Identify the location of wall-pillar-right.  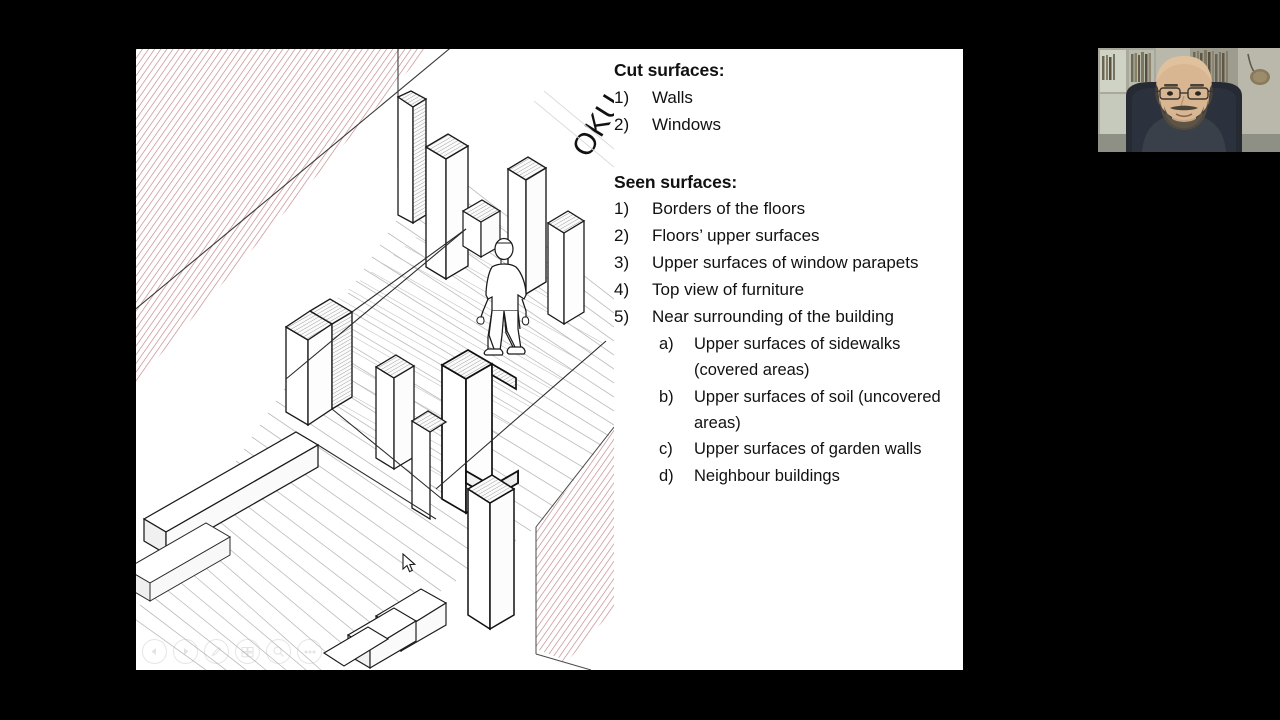
(491, 552).